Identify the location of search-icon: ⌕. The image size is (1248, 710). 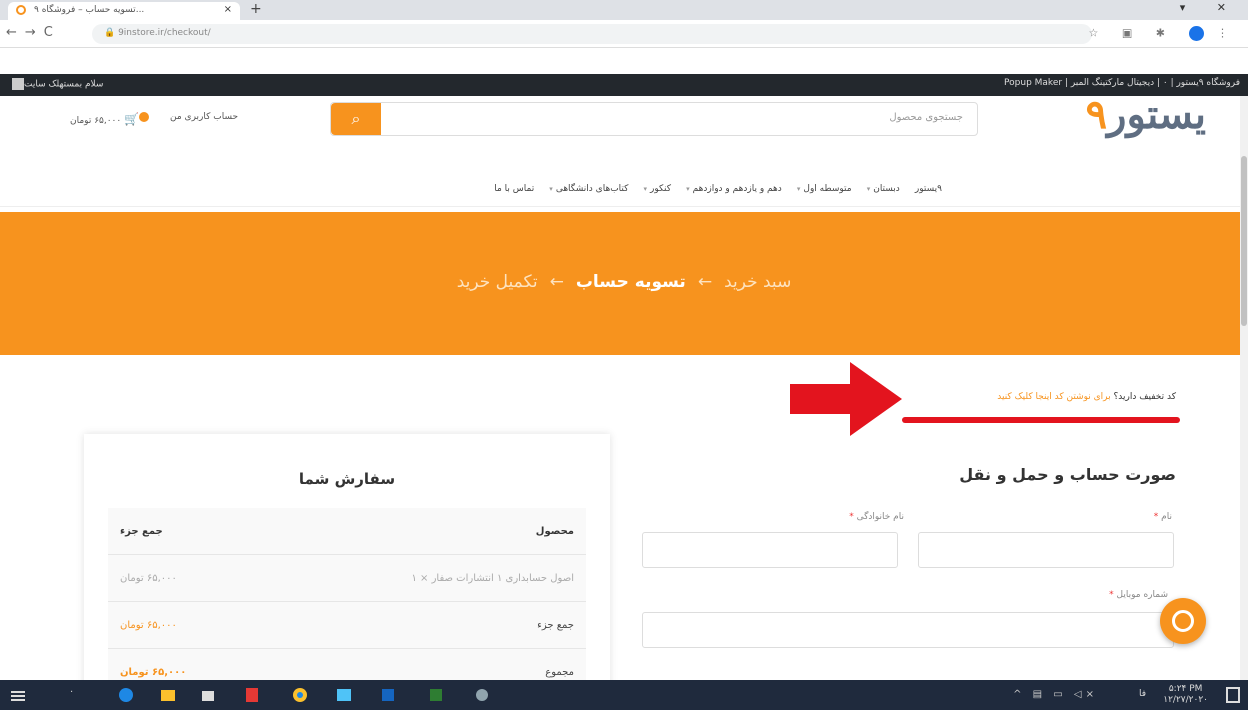
(356, 118).